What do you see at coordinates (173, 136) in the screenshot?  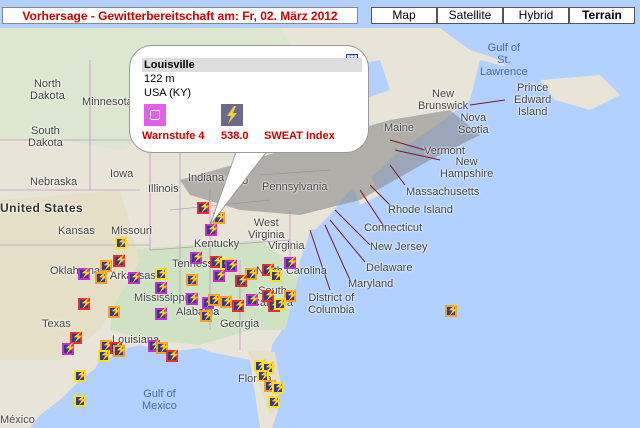 I see `warning-level-label: Warnstufe 4` at bounding box center [173, 136].